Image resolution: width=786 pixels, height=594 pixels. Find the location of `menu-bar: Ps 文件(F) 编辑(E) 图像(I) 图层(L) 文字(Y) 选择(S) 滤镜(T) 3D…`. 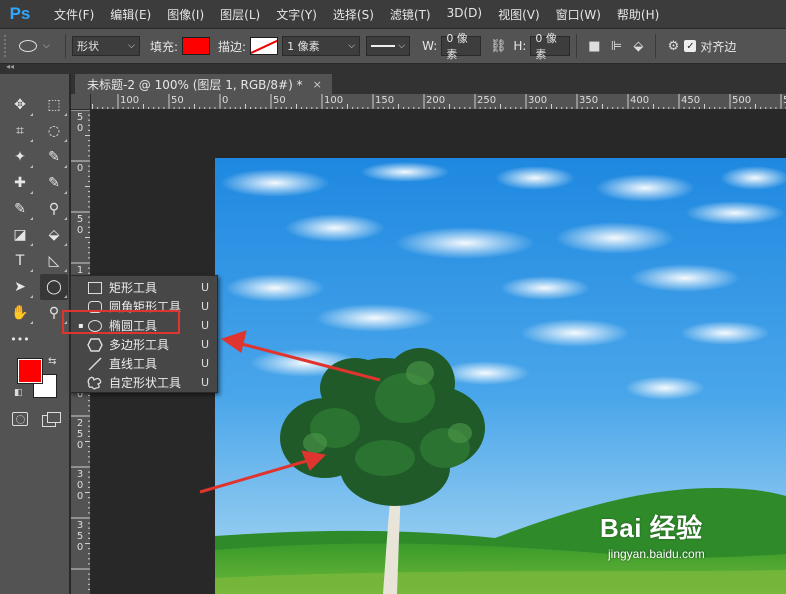

menu-bar: Ps 文件(F) 编辑(E) 图像(I) 图层(L) 文字(Y) 选择(S) 滤镜(T) 3D… is located at coordinates (393, 14).